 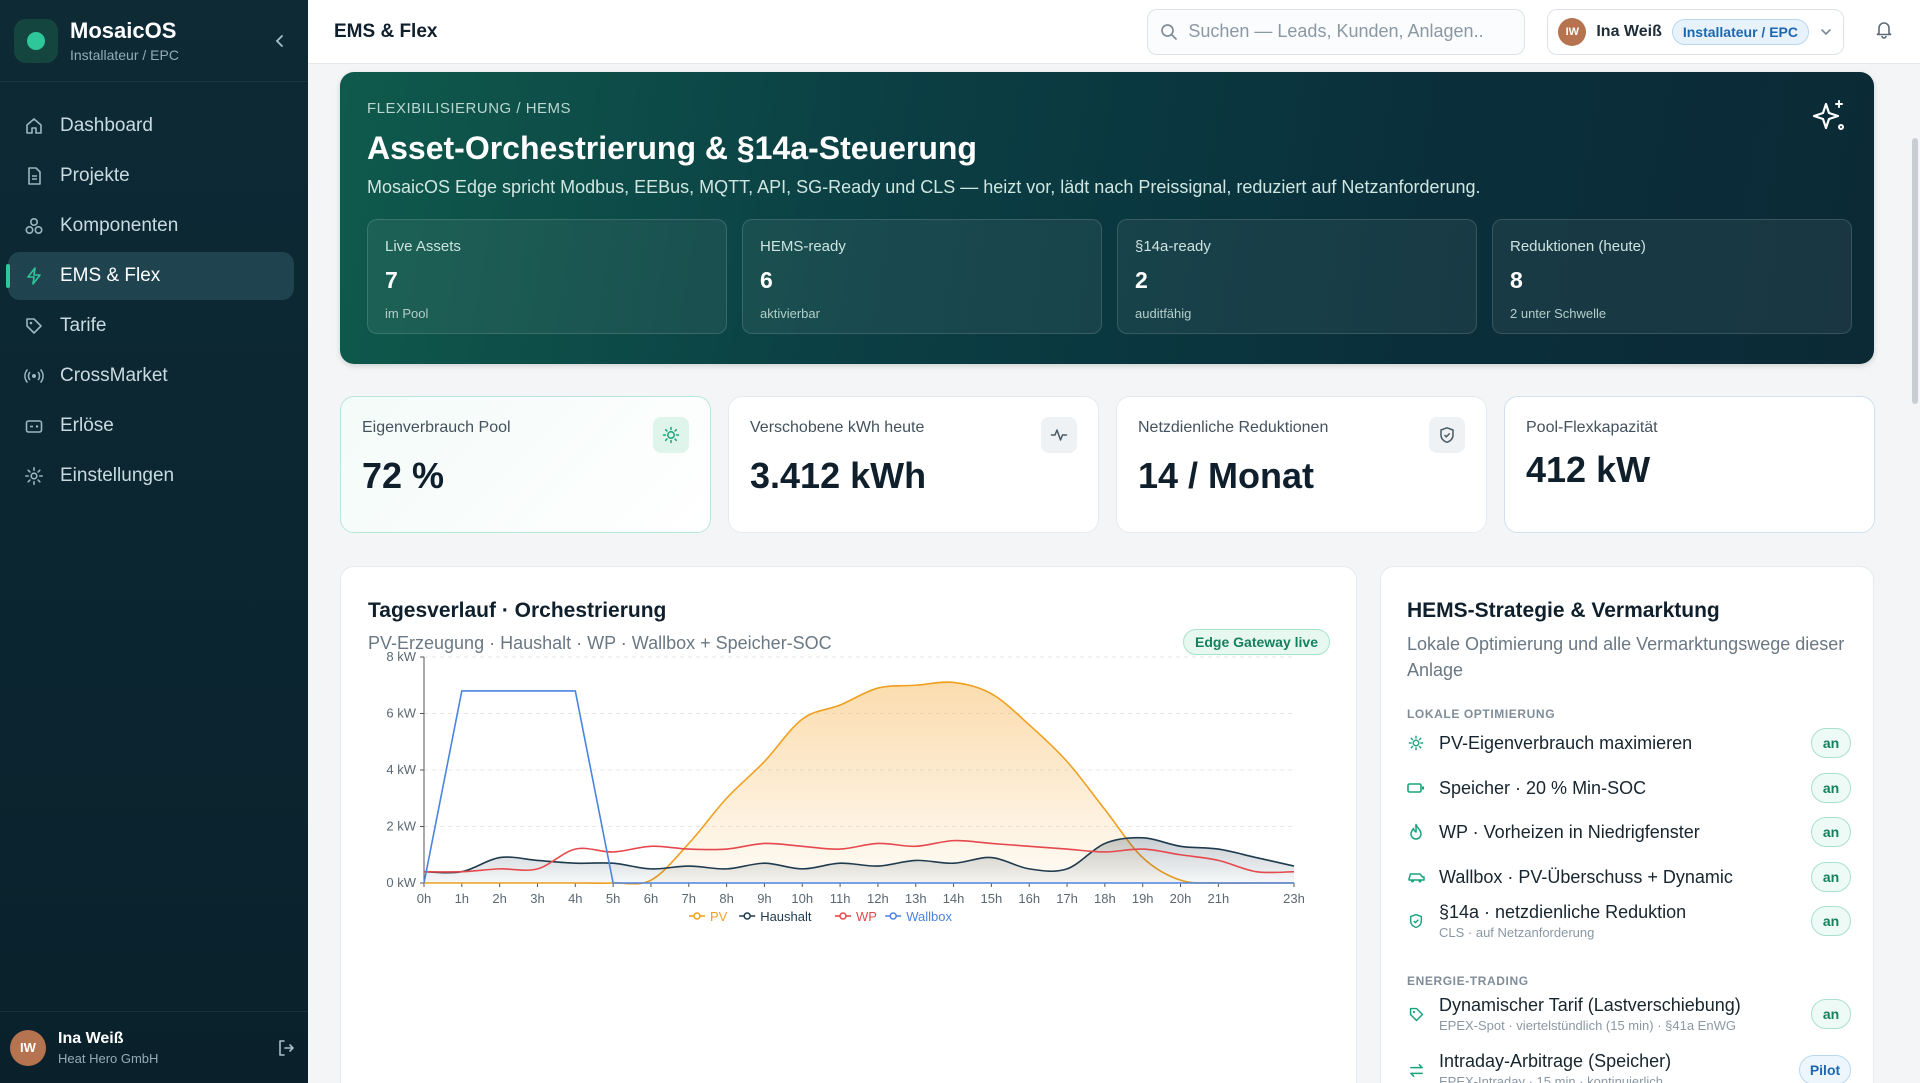 I want to click on sidebar-item-label: Projekte, so click(x=95, y=175).